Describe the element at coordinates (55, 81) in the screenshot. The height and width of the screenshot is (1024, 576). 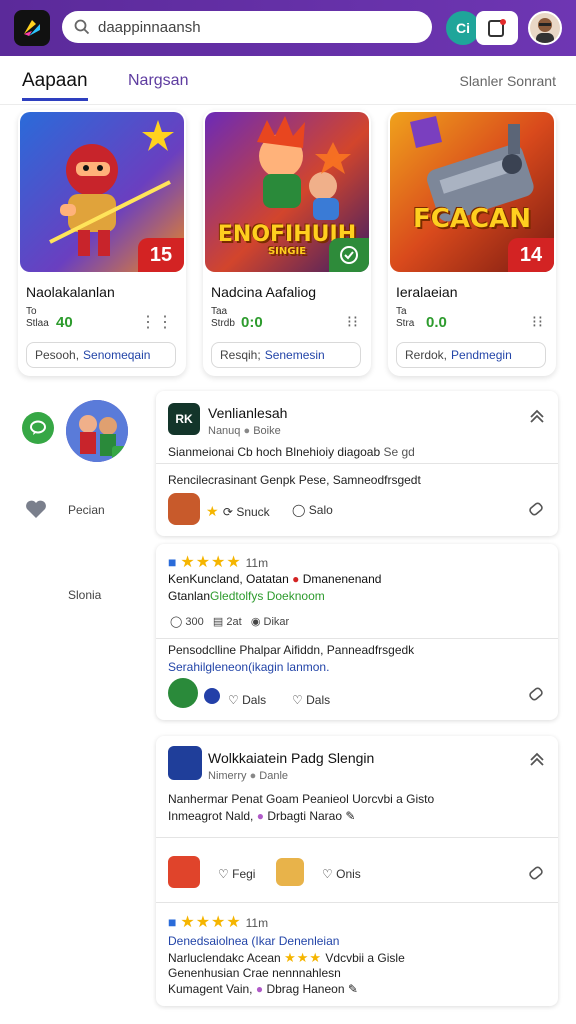
I see `tab-aapaan: Aapaan` at that location.